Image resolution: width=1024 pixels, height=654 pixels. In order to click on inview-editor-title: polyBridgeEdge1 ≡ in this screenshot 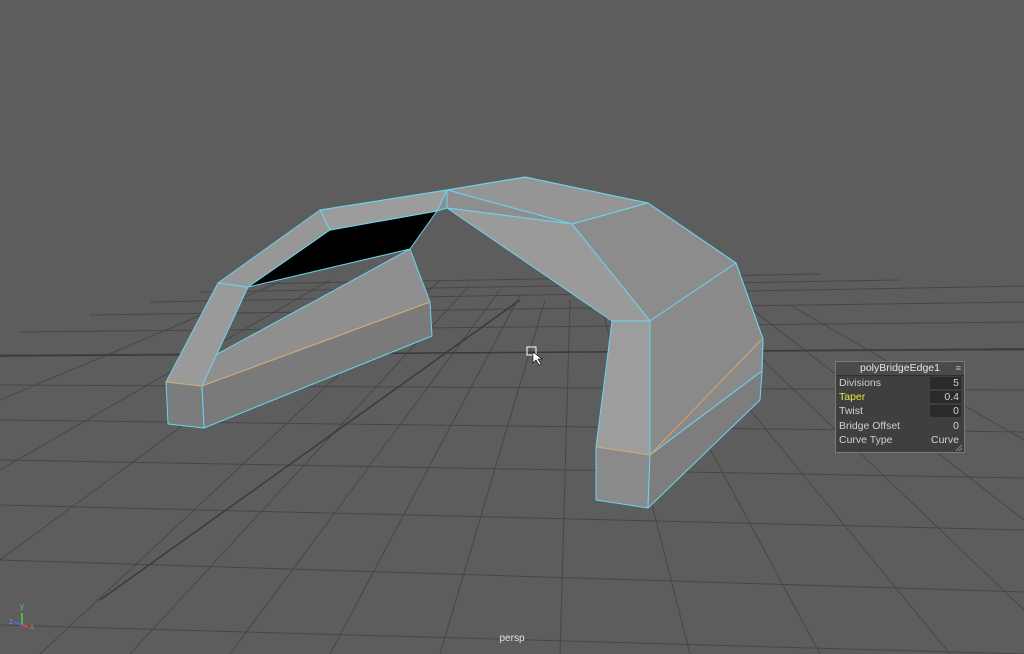, I will do `click(900, 369)`.